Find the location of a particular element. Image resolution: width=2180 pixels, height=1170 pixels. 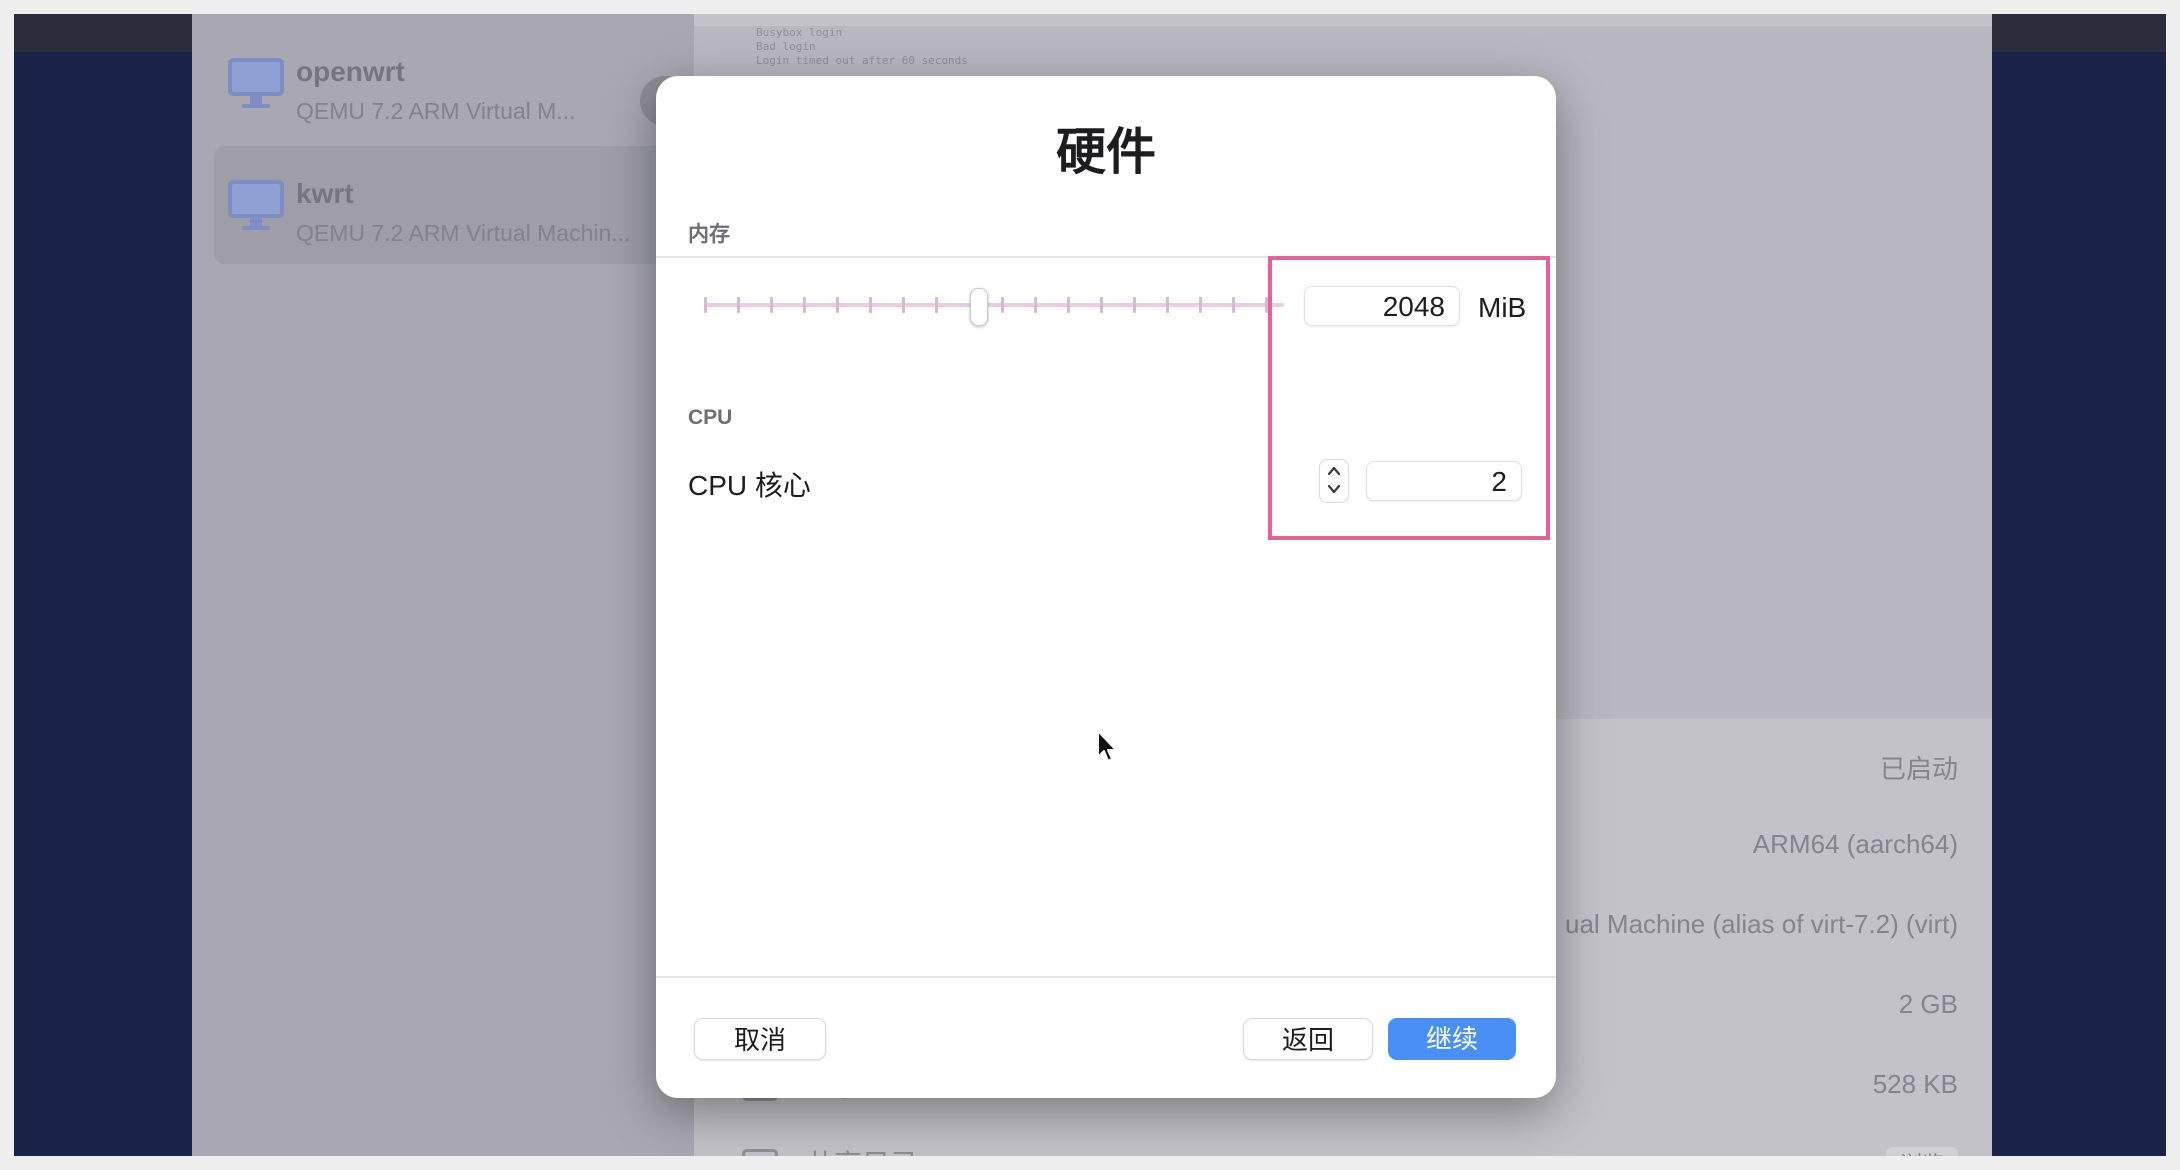

console-header is located at coordinates (1343, 20).